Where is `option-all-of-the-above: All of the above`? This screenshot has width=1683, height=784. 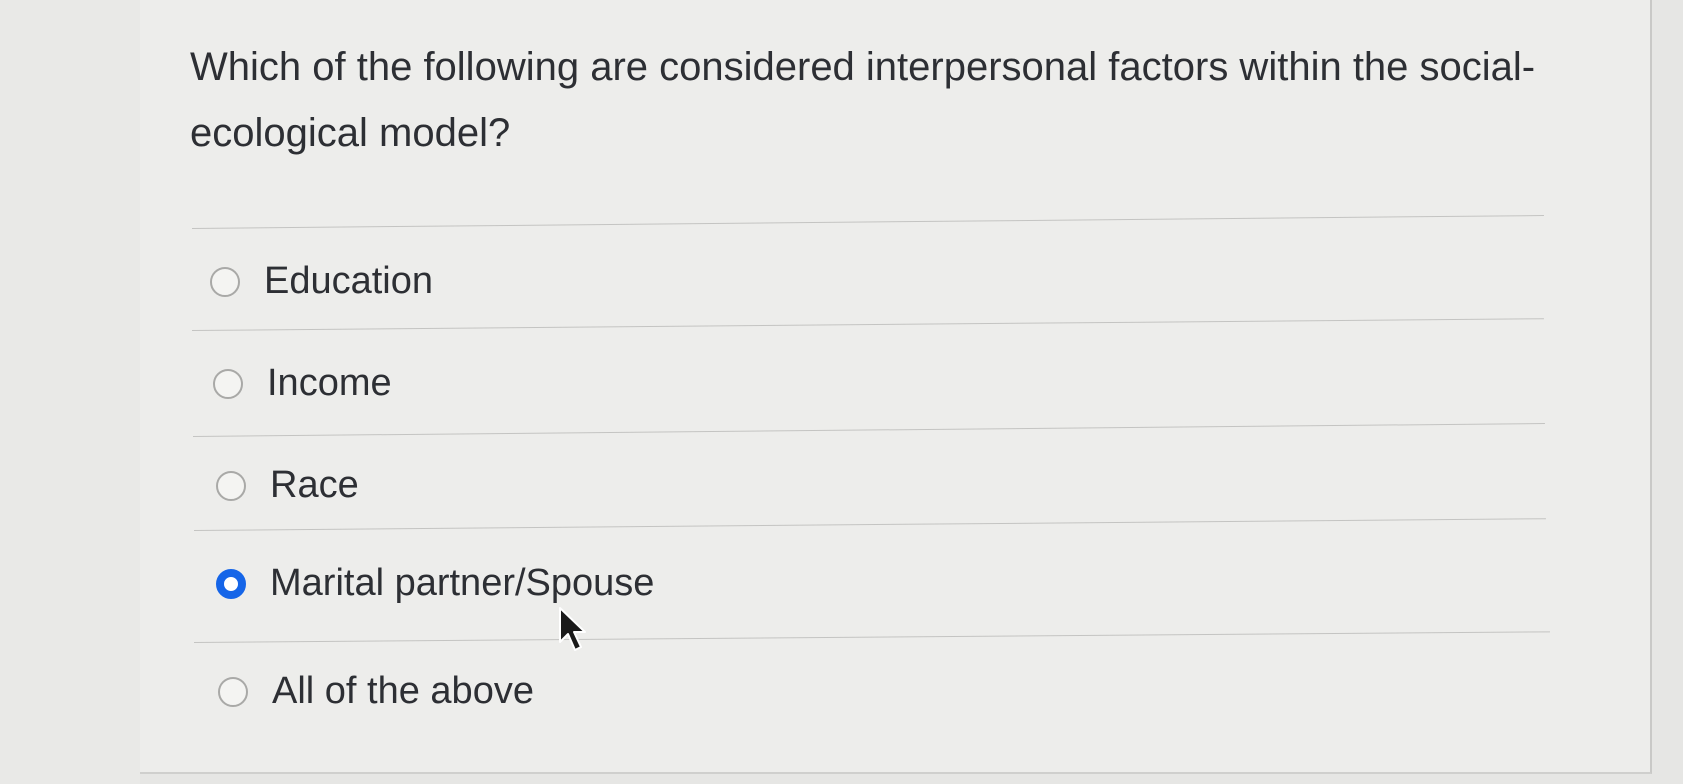 option-all-of-the-above: All of the above is located at coordinates (376, 691).